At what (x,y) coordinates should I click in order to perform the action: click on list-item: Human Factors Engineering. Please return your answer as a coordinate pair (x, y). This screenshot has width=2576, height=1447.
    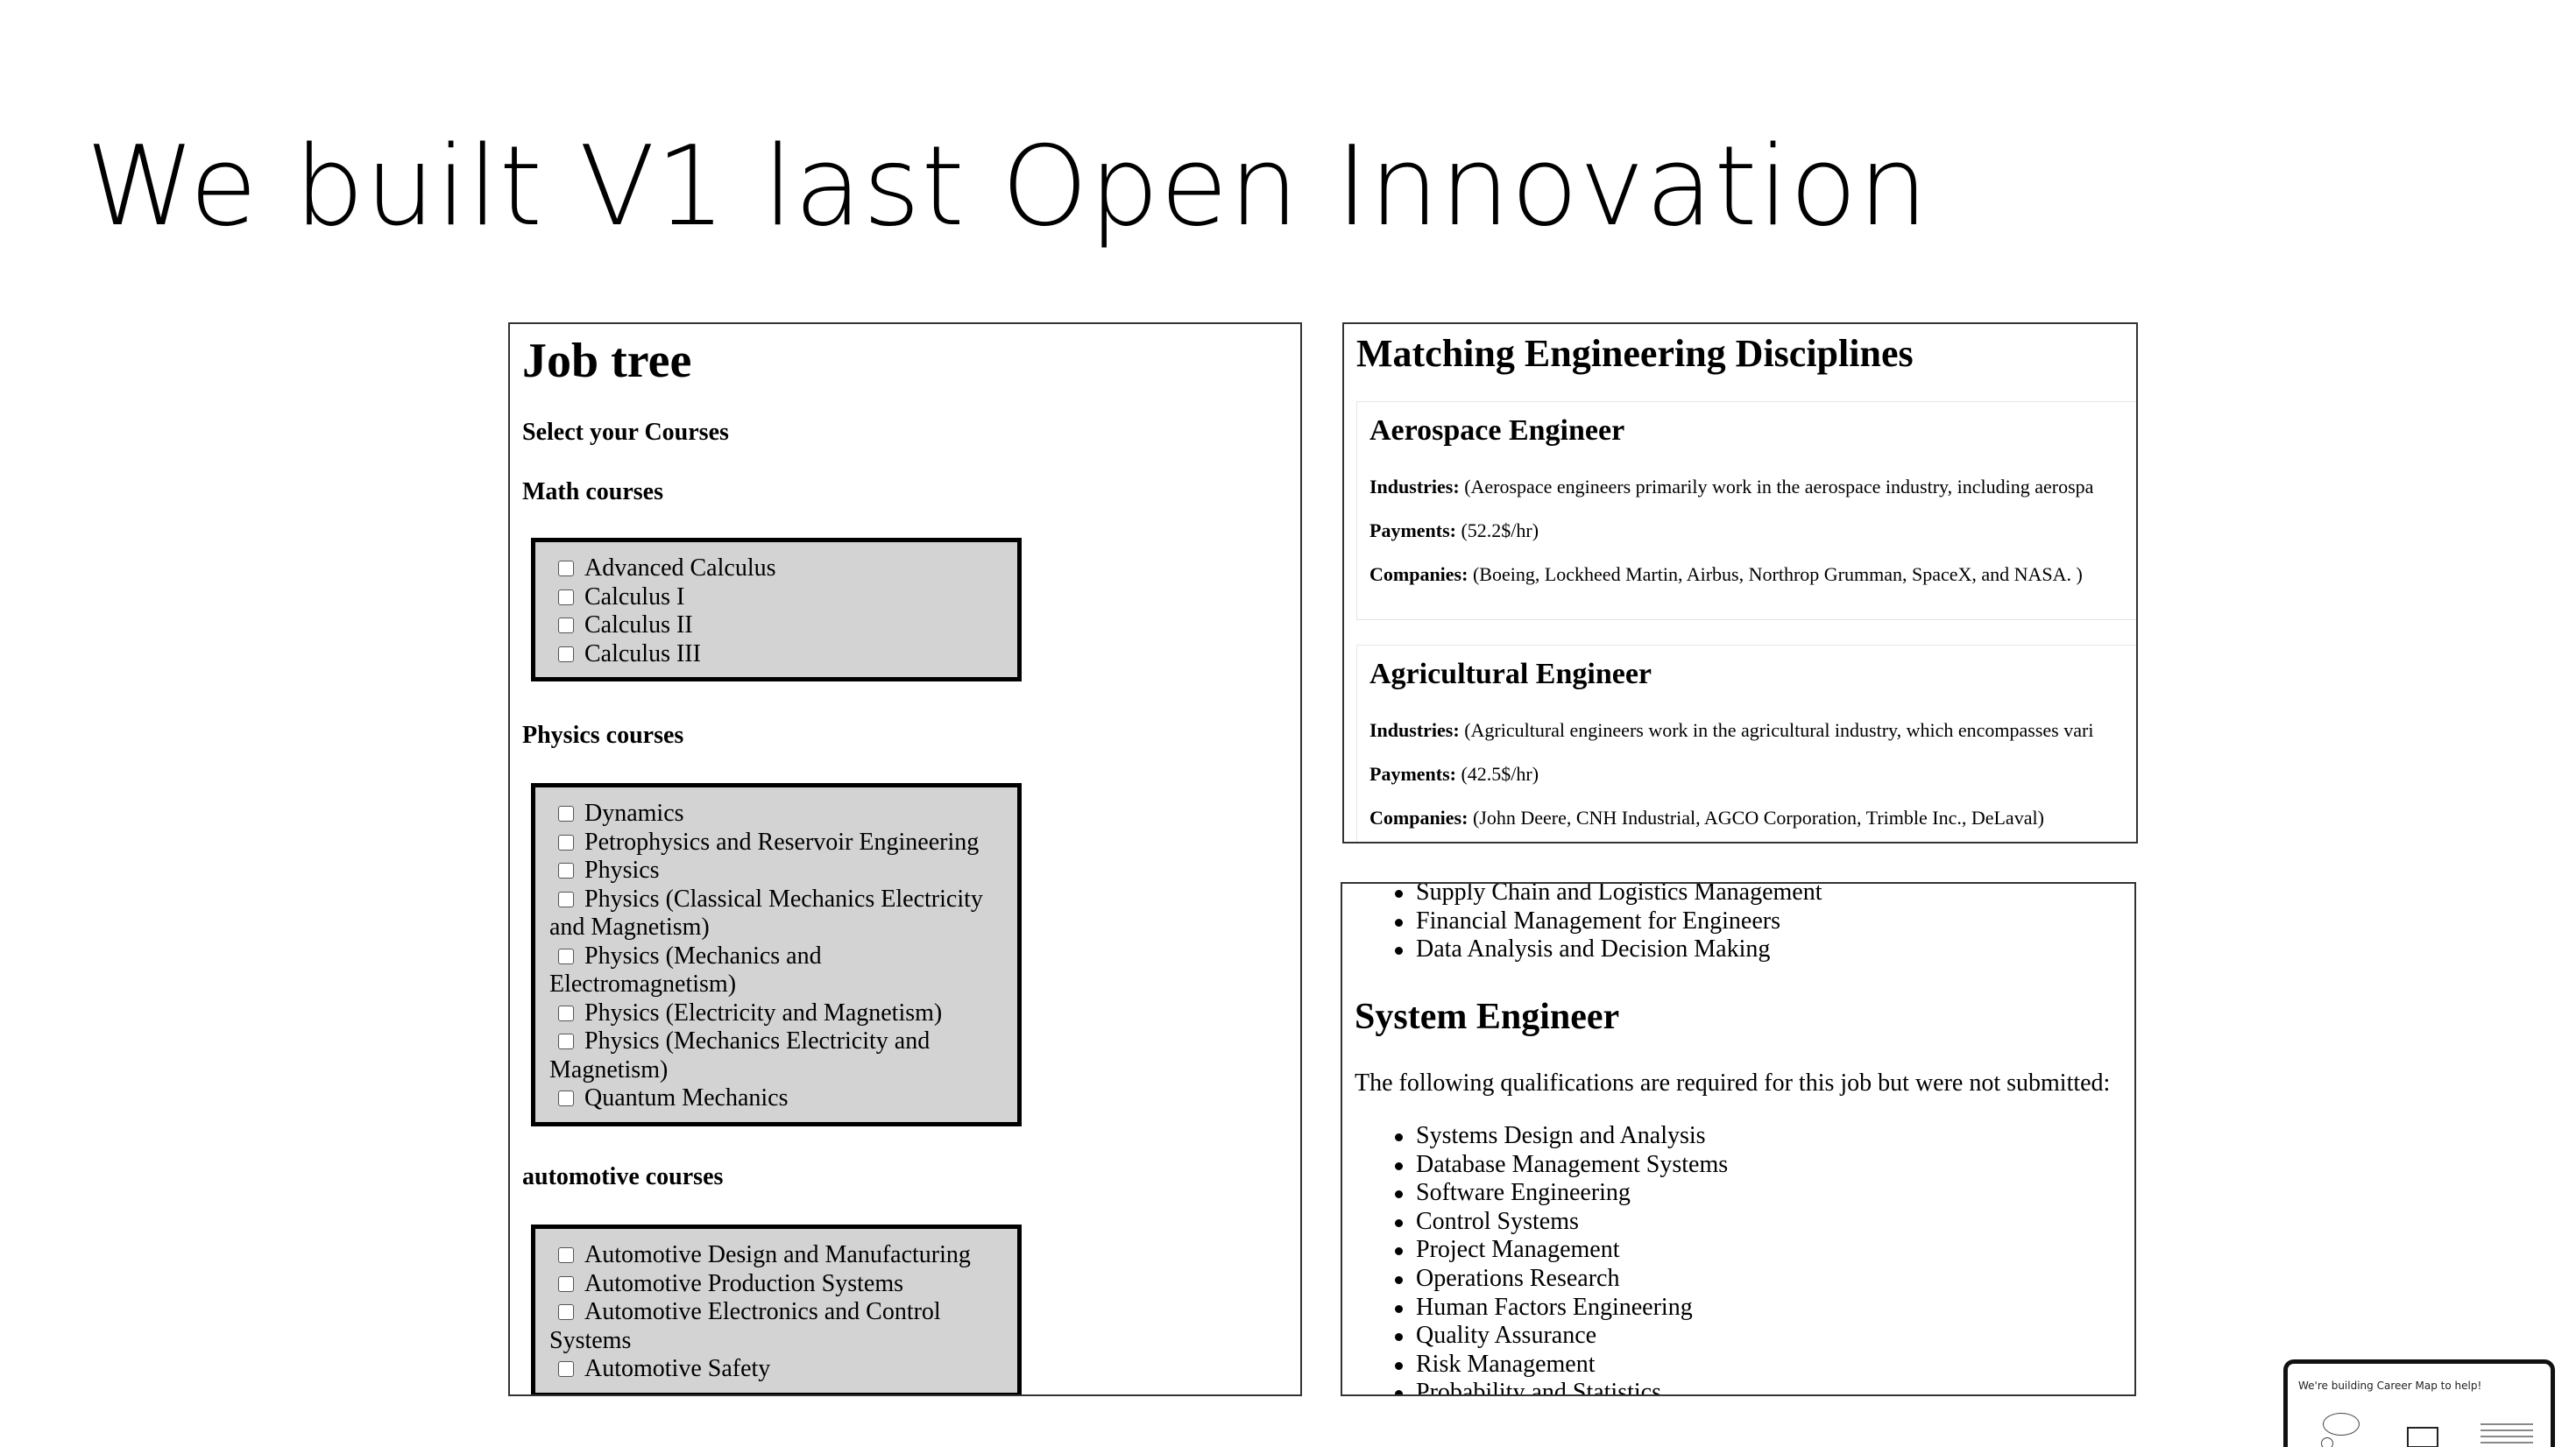
    Looking at the image, I should click on (1535, 1308).